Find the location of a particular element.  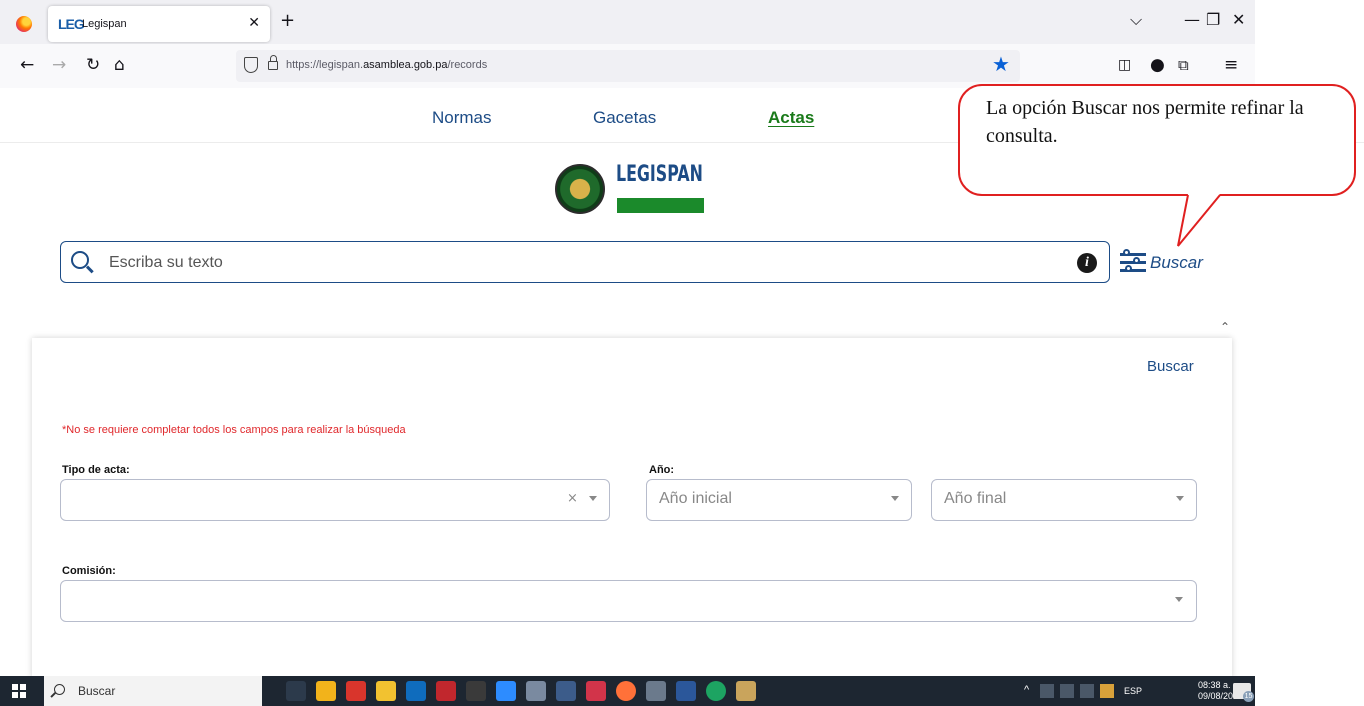

firefox-taskbar-icon is located at coordinates (626, 691).